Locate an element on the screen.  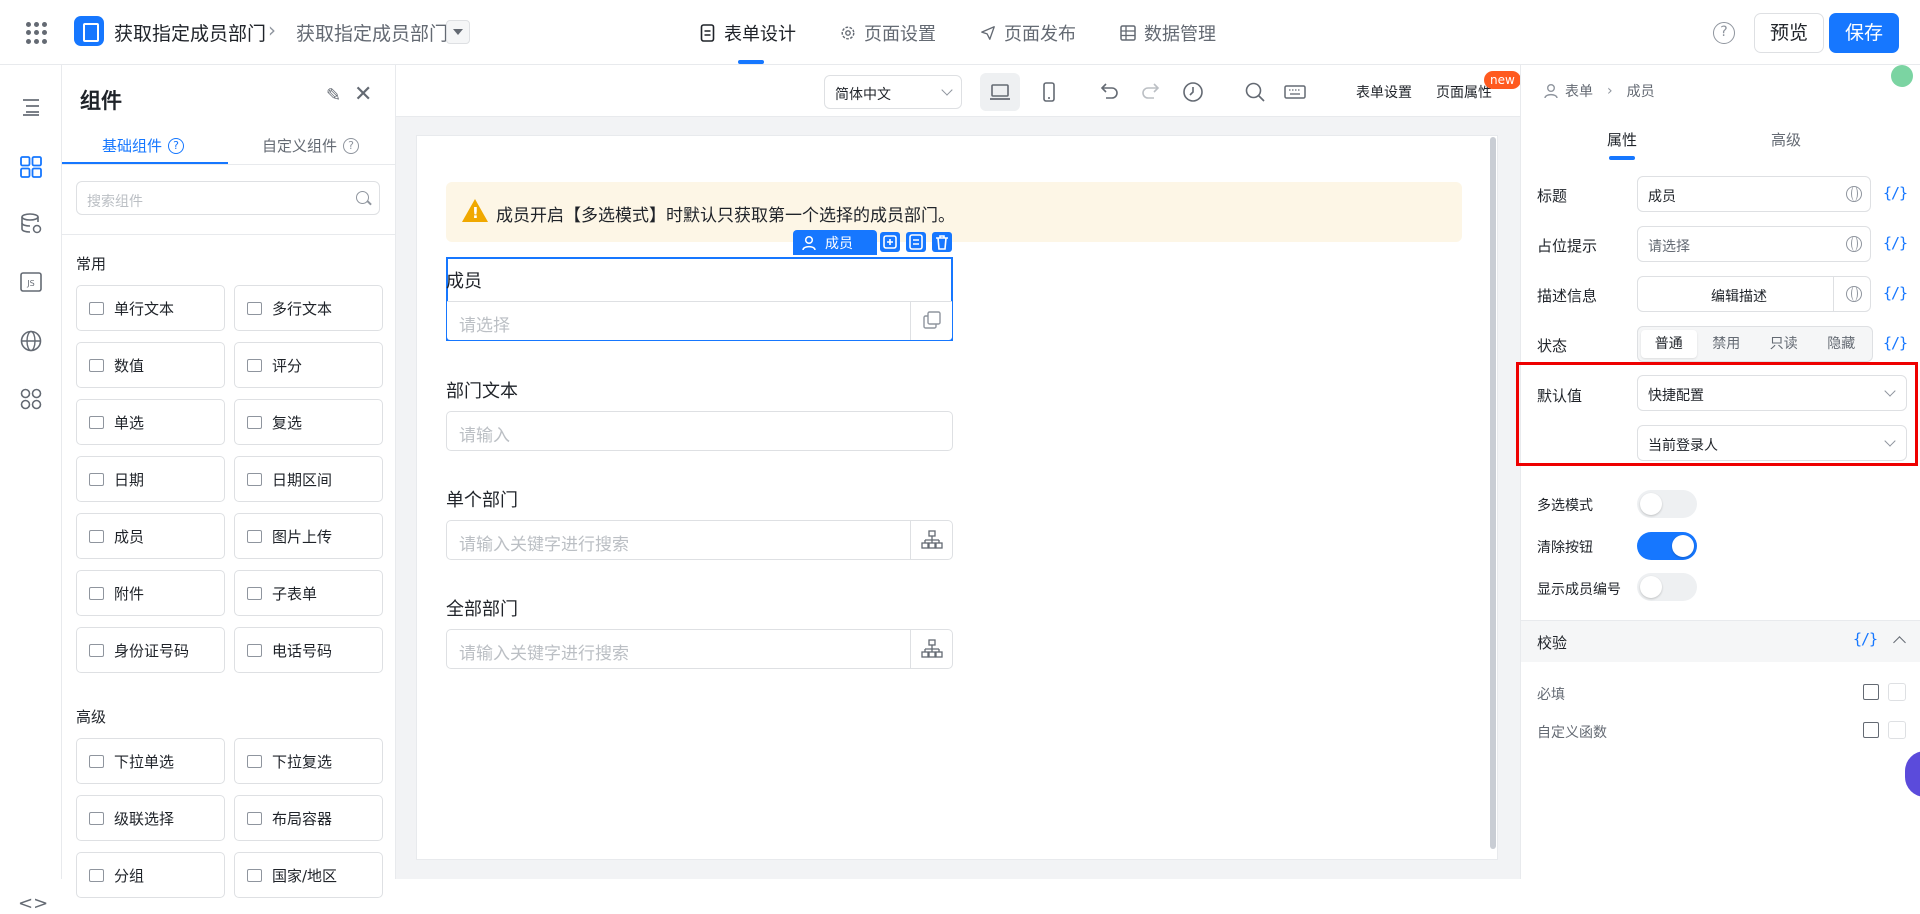
search-icon is located at coordinates (1255, 92).